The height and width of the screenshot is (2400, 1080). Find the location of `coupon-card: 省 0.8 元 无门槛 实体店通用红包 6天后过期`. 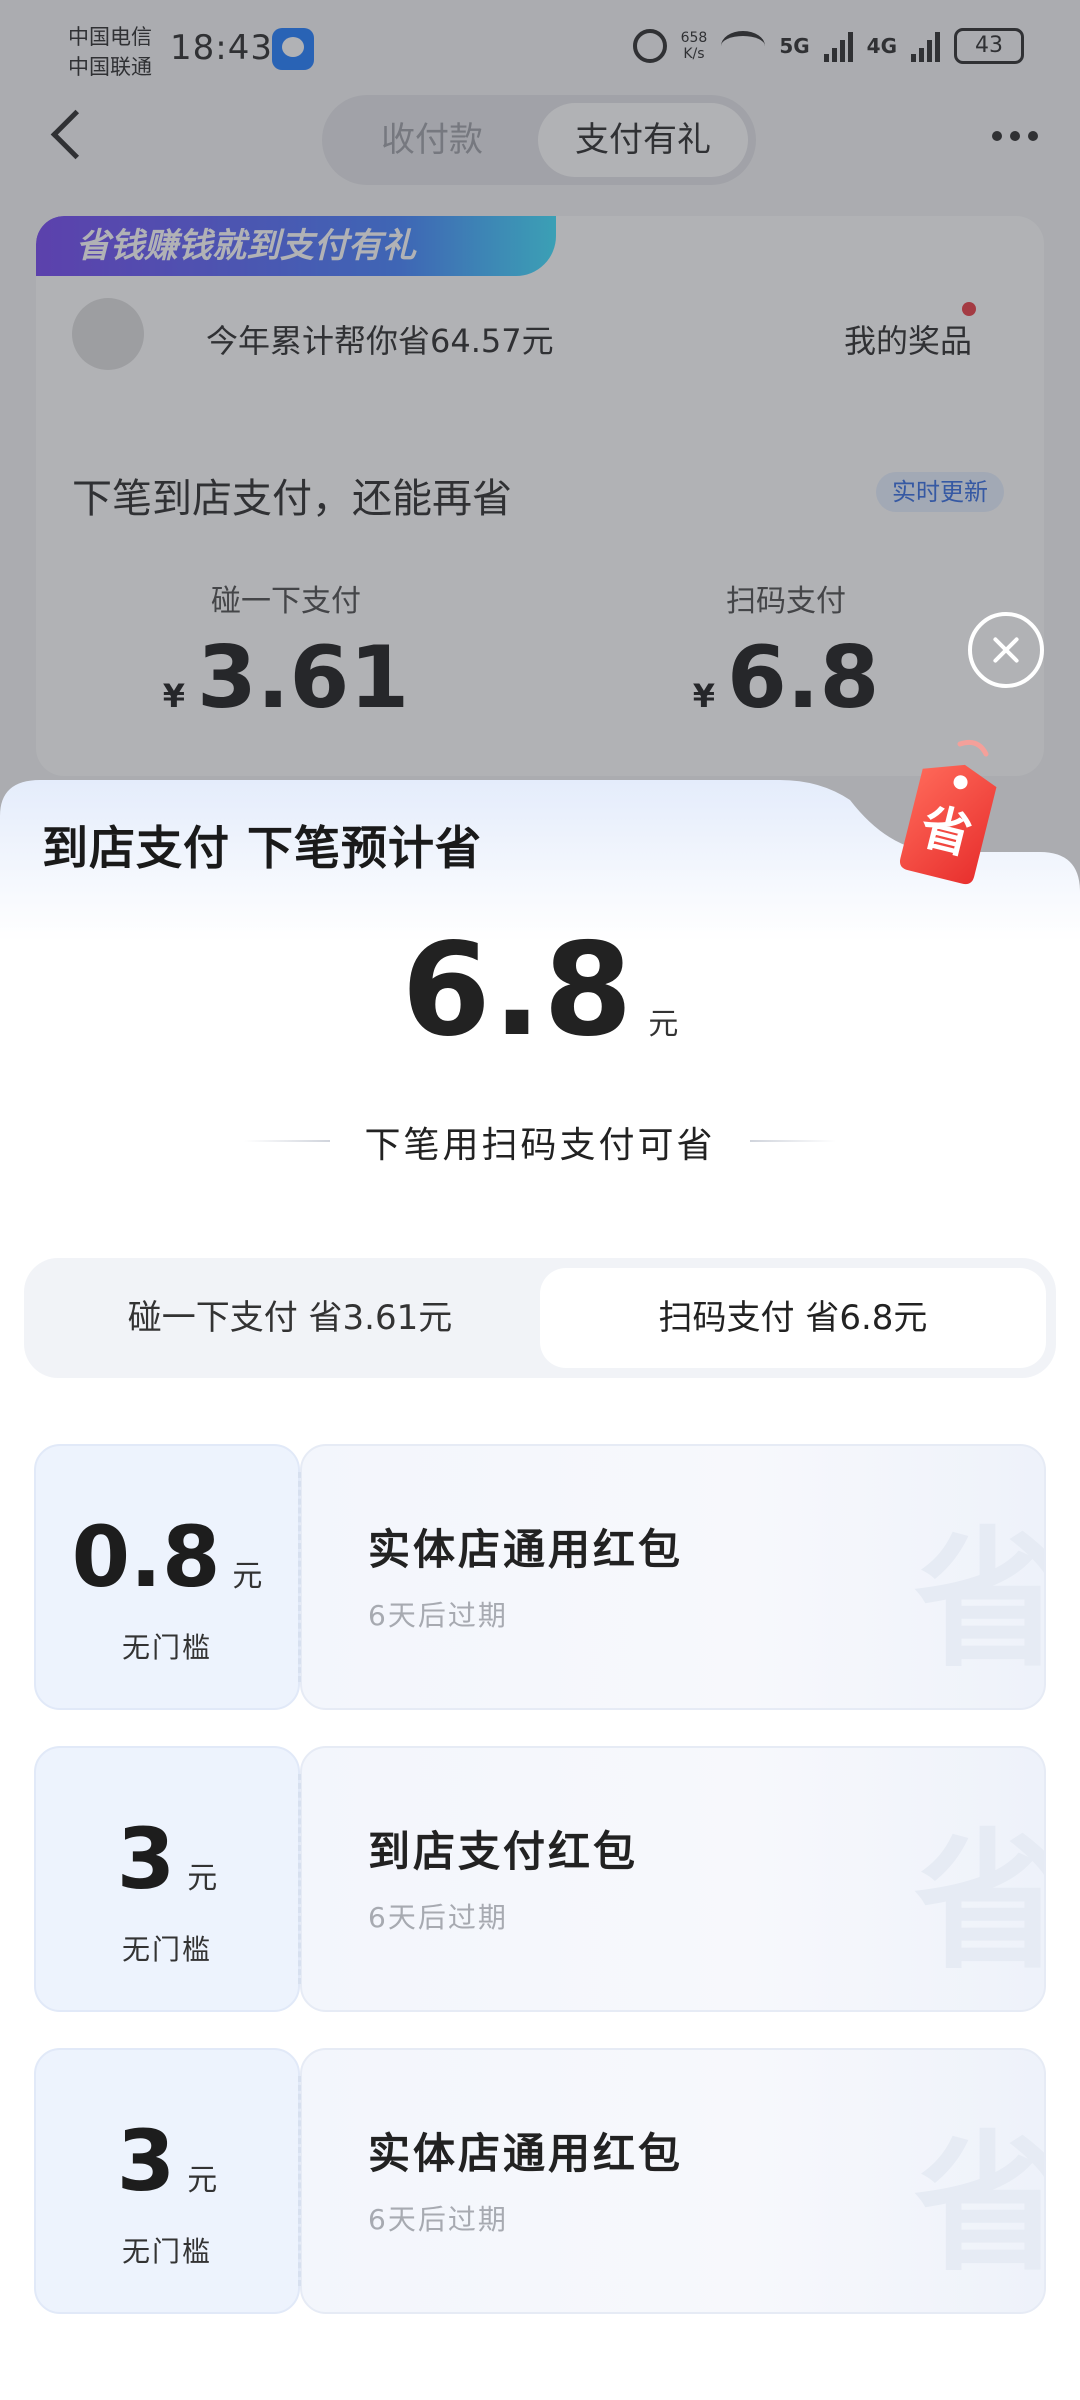

coupon-card: 省 0.8 元 无门槛 实体店通用红包 6天后过期 is located at coordinates (540, 1577).